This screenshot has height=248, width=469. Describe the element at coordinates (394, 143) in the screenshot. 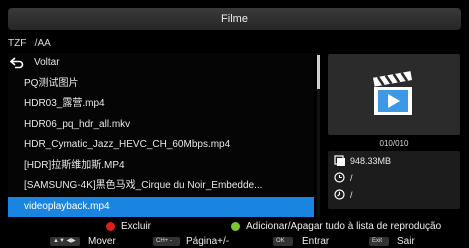

I see `file-counter: 010/010` at that location.